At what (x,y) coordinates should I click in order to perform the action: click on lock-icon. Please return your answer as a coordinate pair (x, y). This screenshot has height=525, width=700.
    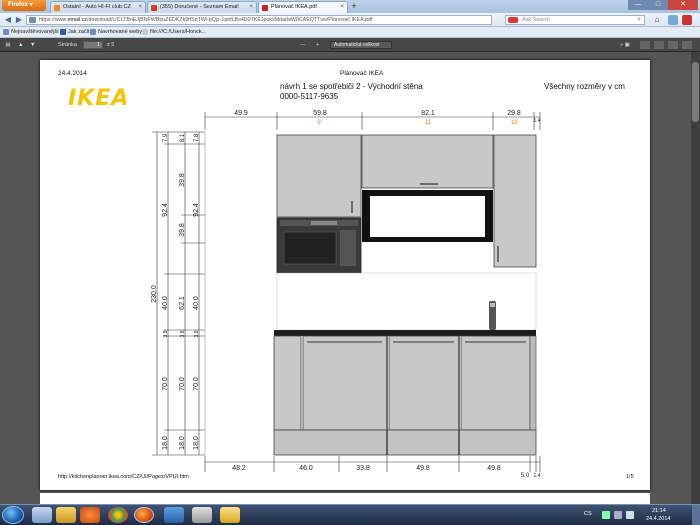
    Looking at the image, I should click on (32, 20).